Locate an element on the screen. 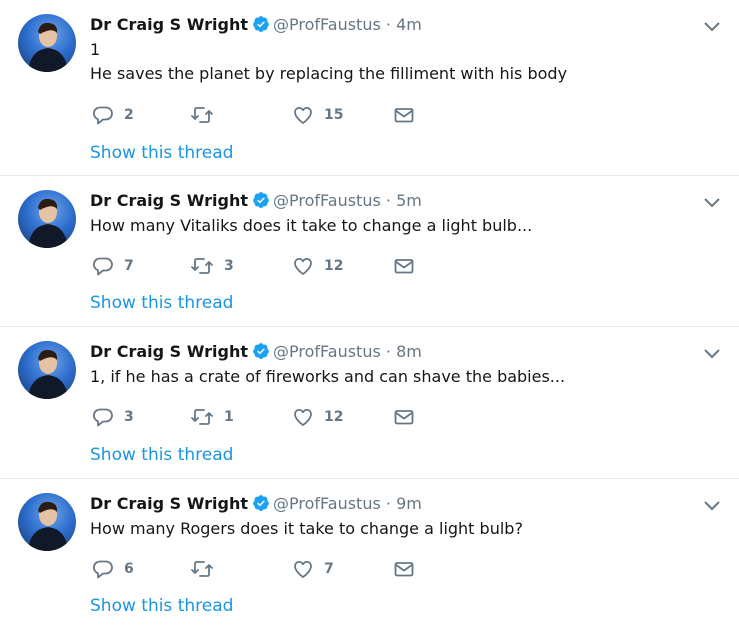  tweet-actions: 2 15 is located at coordinates (260, 115).